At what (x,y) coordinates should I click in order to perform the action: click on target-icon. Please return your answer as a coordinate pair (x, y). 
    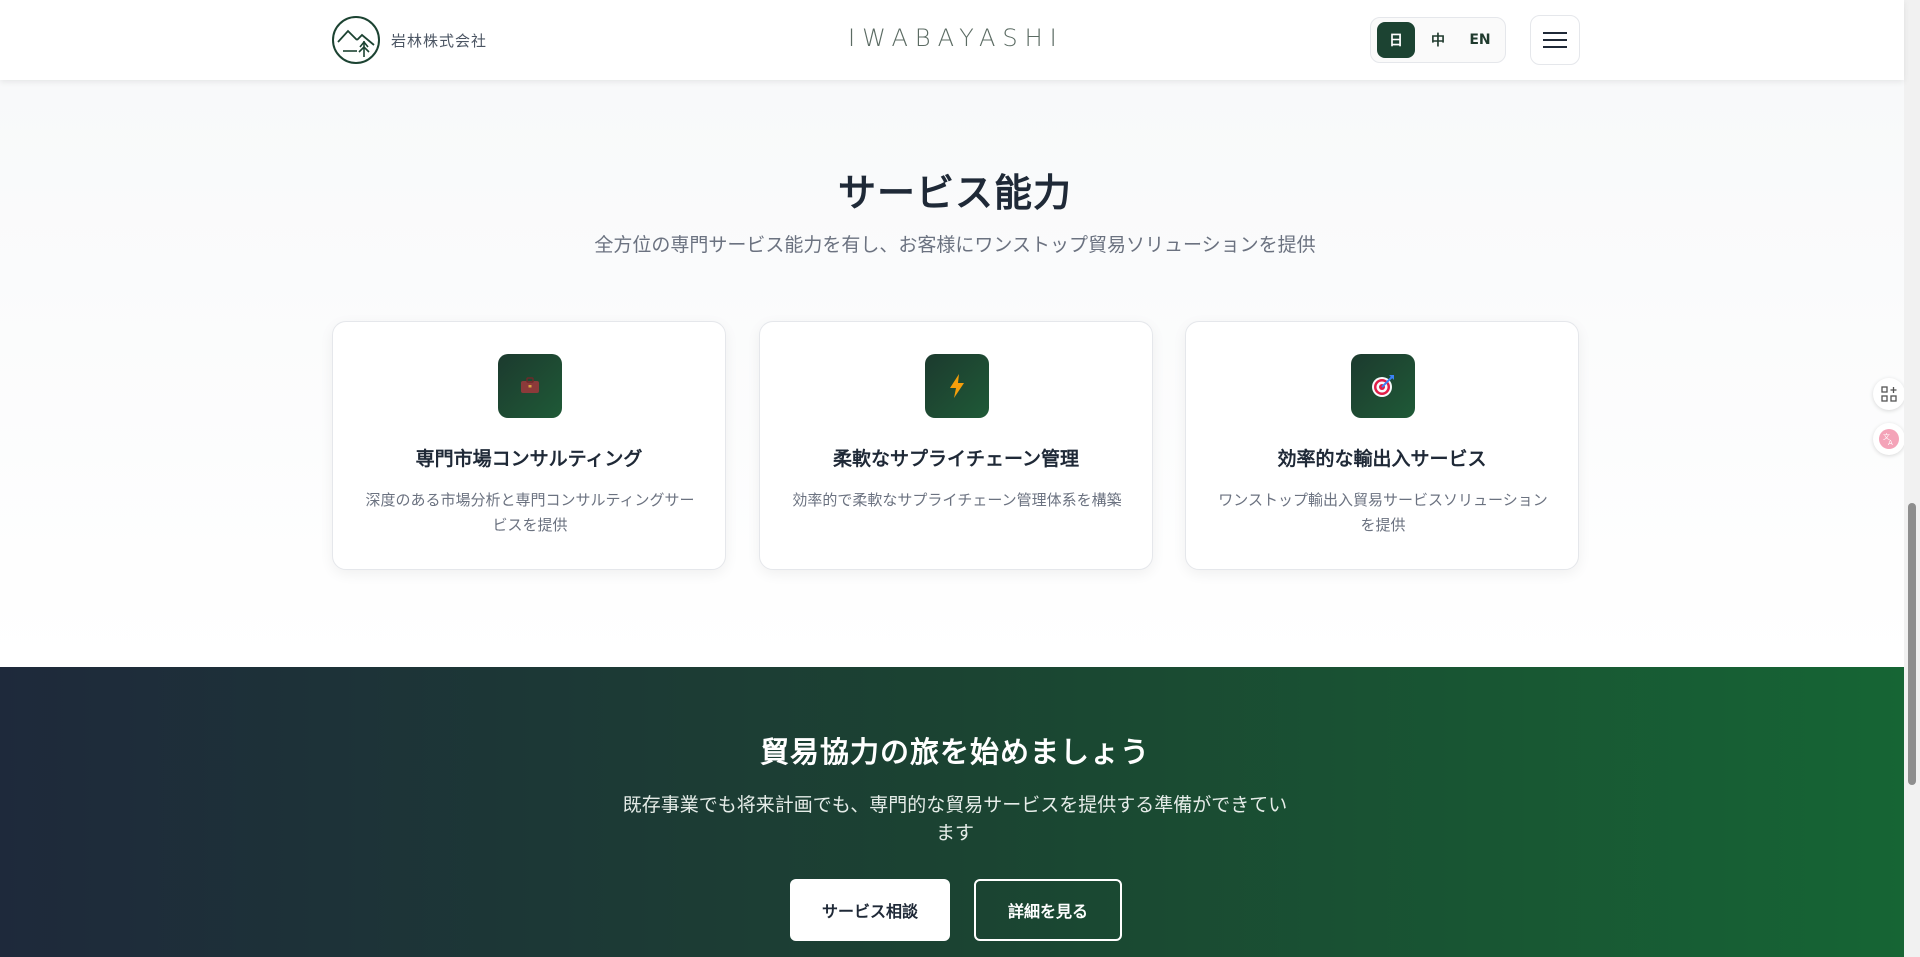
    Looking at the image, I should click on (1383, 386).